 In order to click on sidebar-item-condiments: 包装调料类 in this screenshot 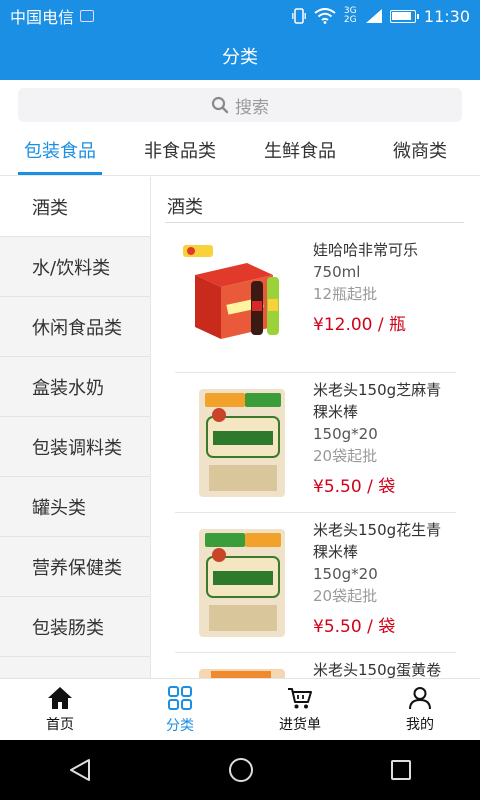, I will do `click(75, 447)`.